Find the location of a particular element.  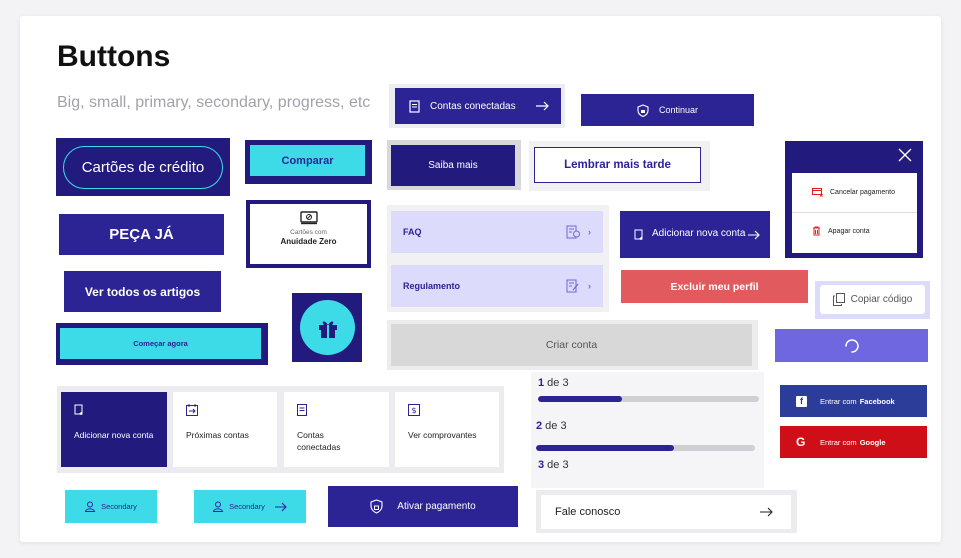

anuidade-small-label: Cartões com is located at coordinates (308, 232).